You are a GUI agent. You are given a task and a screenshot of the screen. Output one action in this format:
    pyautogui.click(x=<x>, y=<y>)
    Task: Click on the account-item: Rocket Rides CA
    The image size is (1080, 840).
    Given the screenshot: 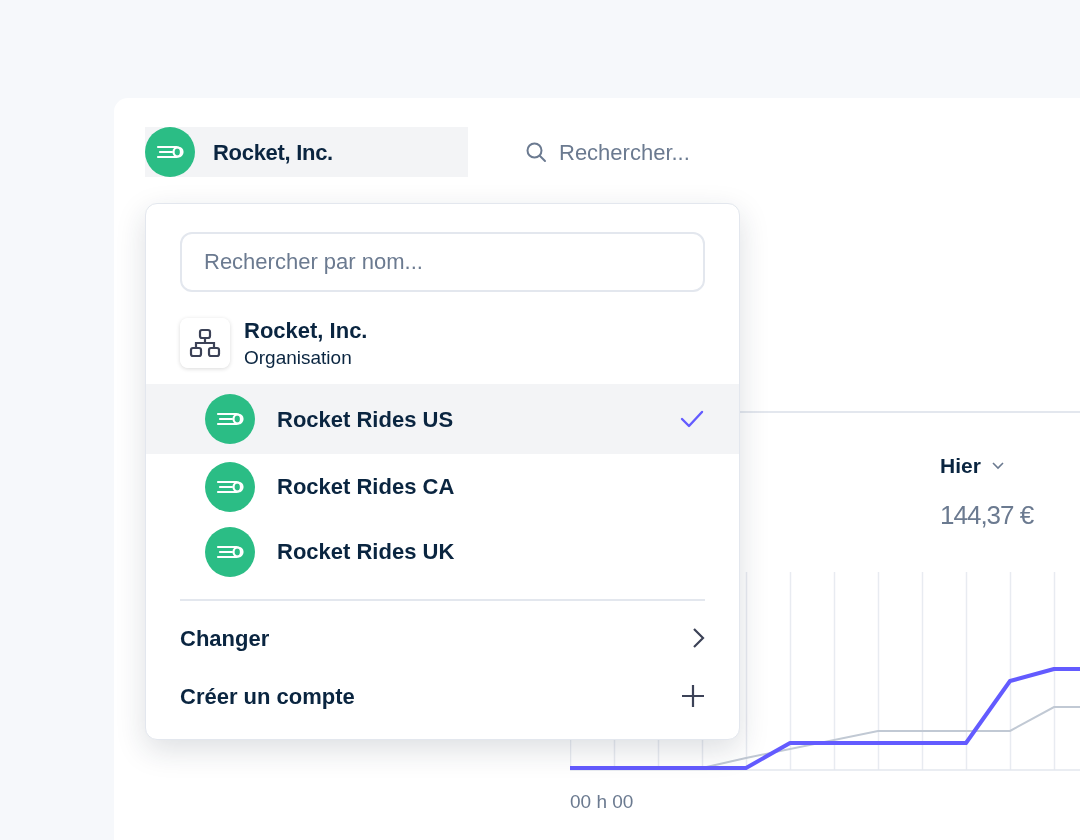 What is the action you would take?
    pyautogui.click(x=442, y=486)
    